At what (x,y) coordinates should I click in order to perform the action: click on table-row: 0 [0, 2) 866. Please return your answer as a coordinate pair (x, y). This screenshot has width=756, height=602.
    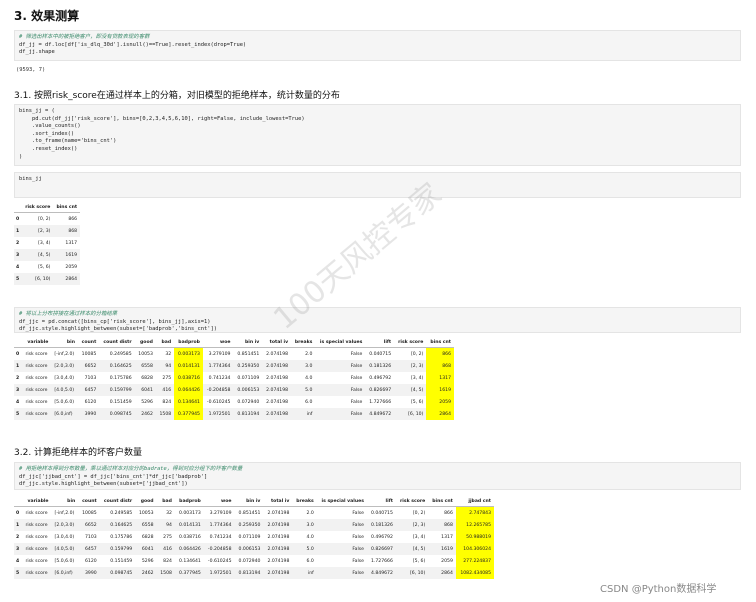
    Looking at the image, I should click on (47, 219).